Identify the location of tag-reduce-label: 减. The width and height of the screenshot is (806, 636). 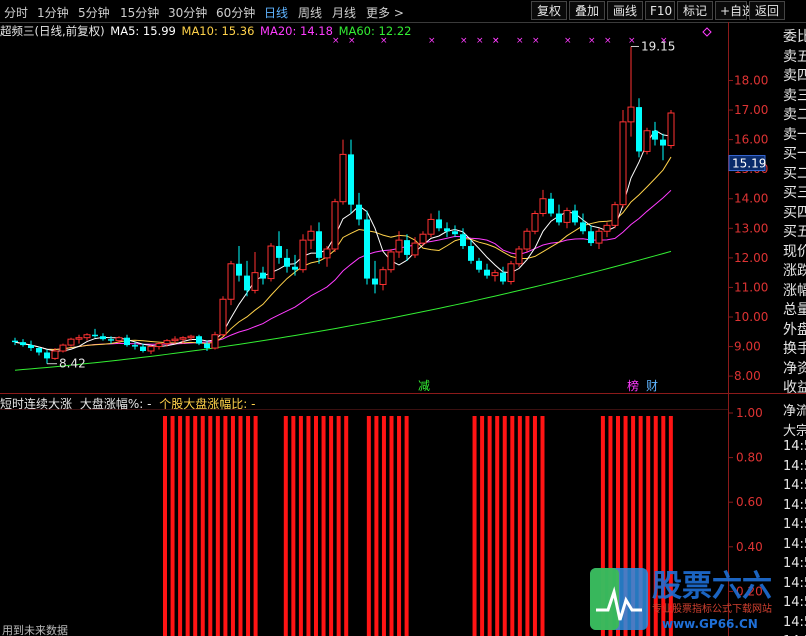
(424, 386).